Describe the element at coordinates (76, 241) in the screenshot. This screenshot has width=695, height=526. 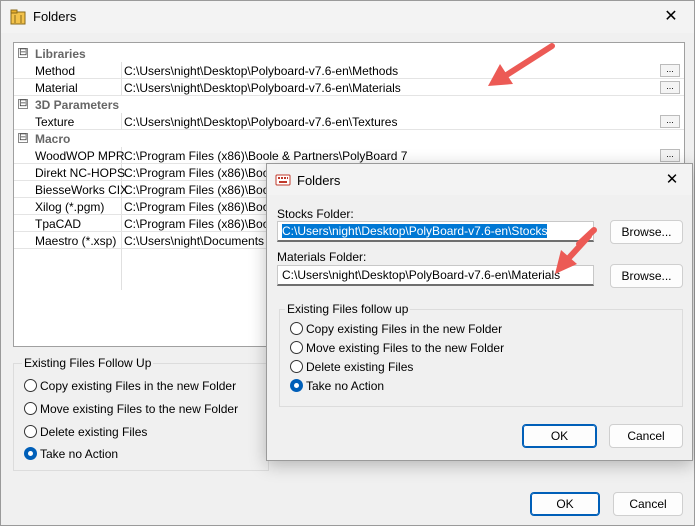
I see `property-name: Maestro (*.xsp)` at that location.